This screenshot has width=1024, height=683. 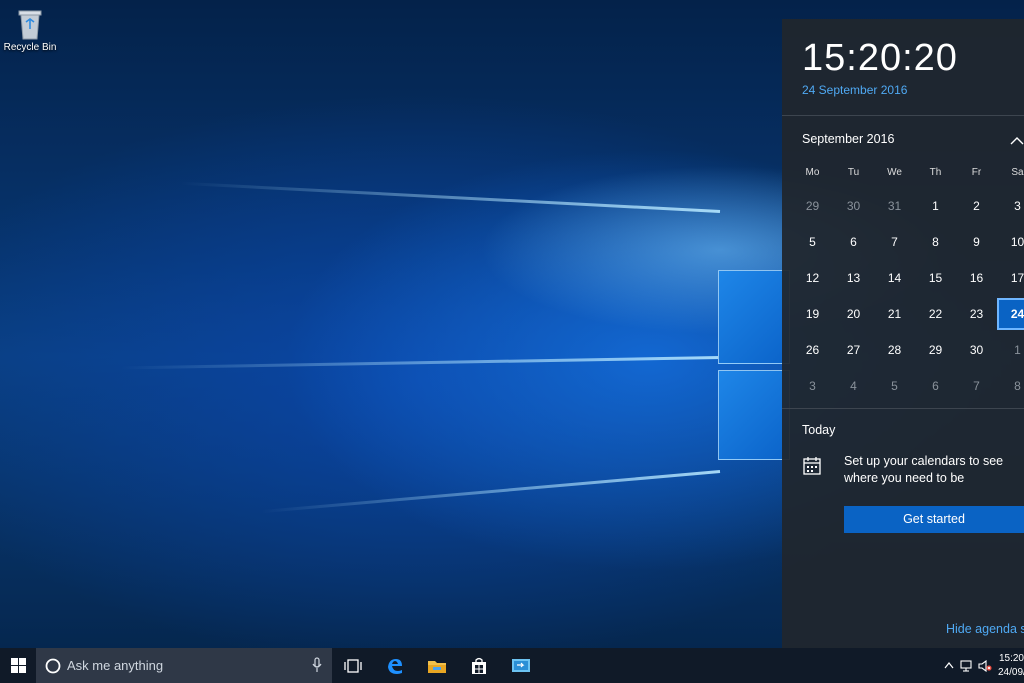 I want to click on system-tray: 15:20 24/09/2016, so click(x=982, y=665).